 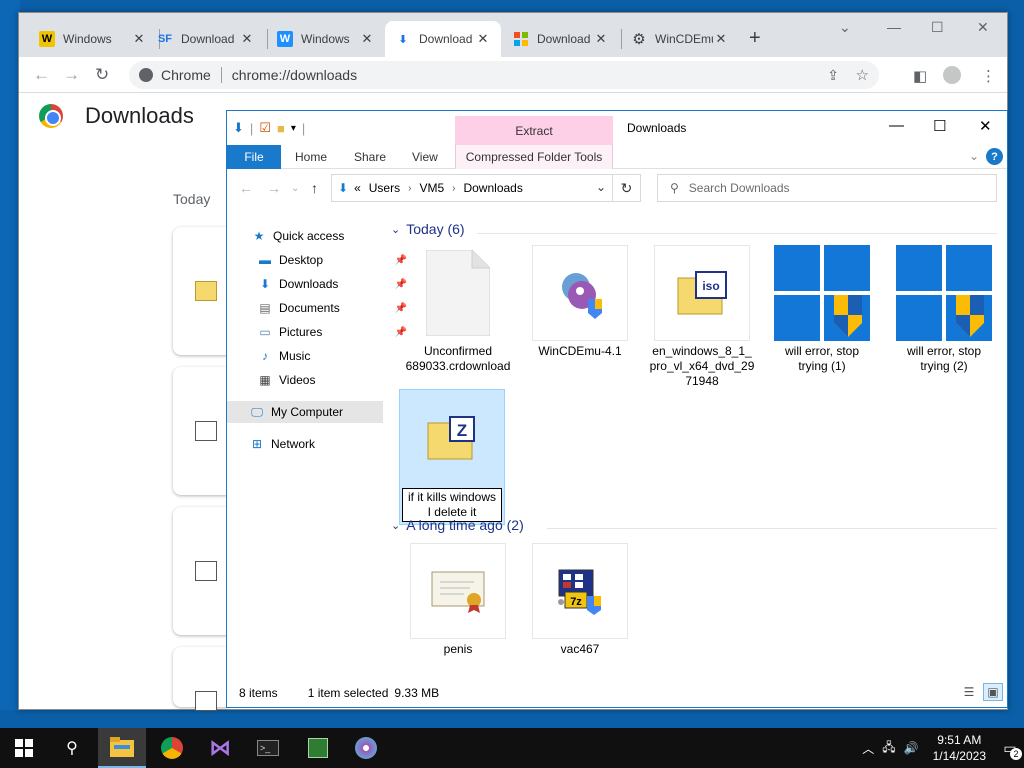 I want to click on clock: 9:51 AM 1/14/2023, so click(x=959, y=748).